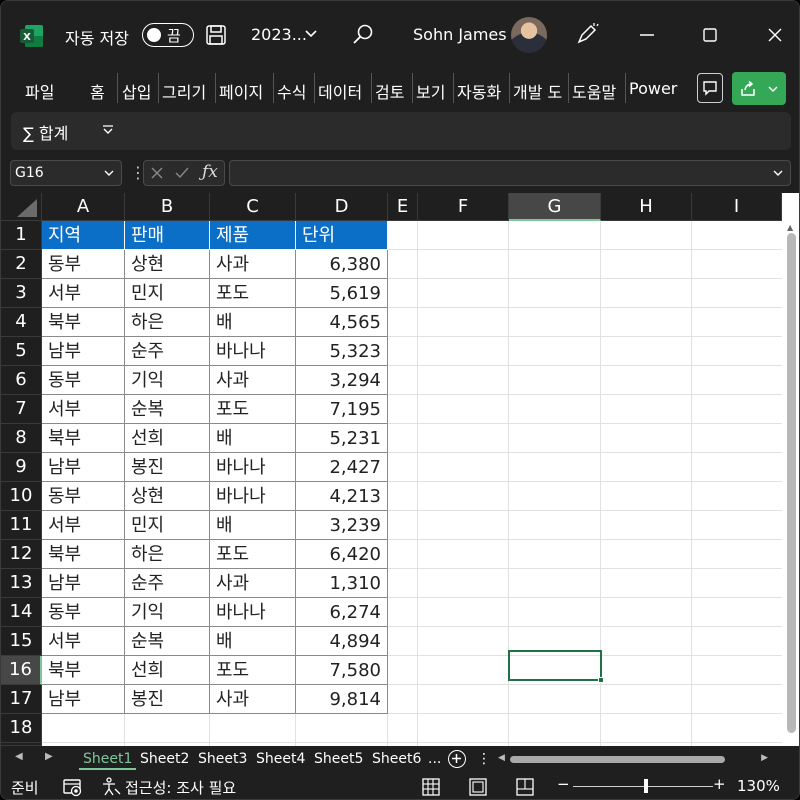 The height and width of the screenshot is (800, 800). I want to click on column-header-f: F, so click(463, 207).